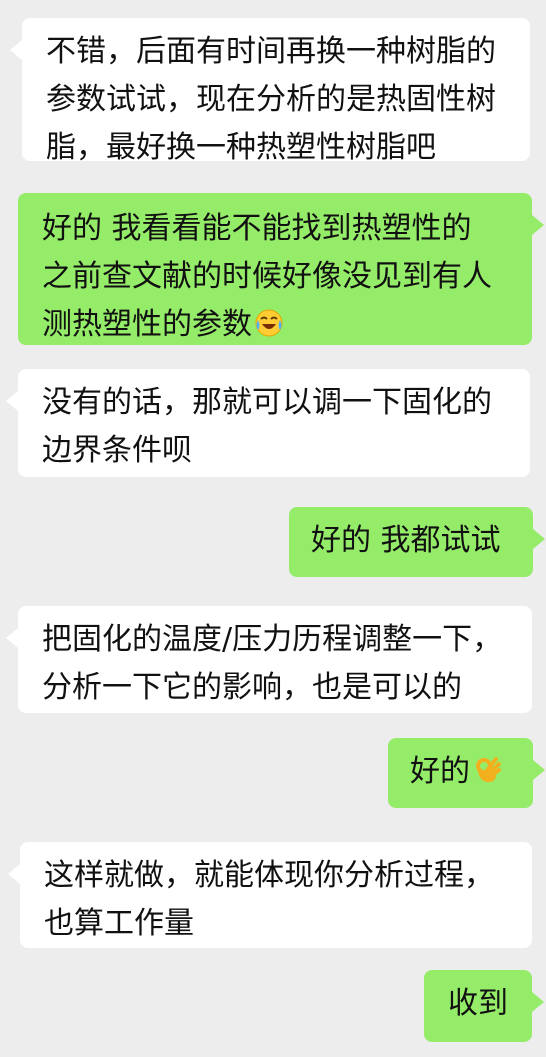  What do you see at coordinates (478, 1003) in the screenshot?
I see `message-text-line: 收到` at bounding box center [478, 1003].